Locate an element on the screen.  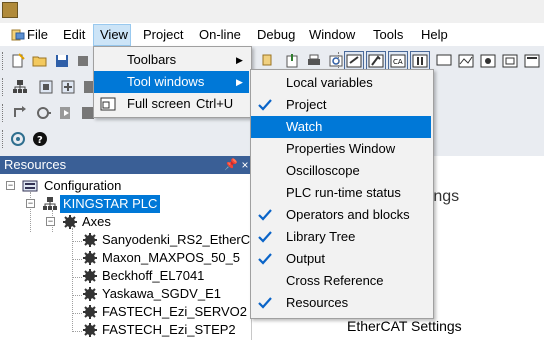
menu-tools: Tools is located at coordinates (388, 35).